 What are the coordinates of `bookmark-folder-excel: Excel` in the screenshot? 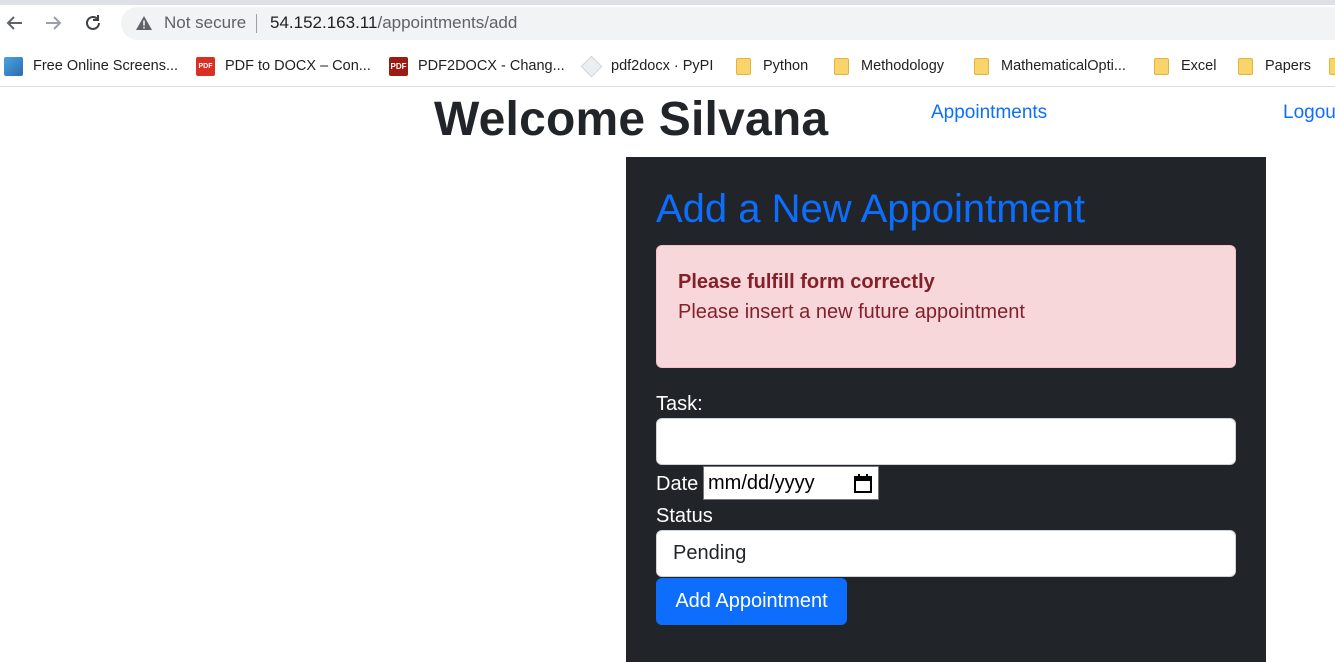 It's located at (1184, 66).